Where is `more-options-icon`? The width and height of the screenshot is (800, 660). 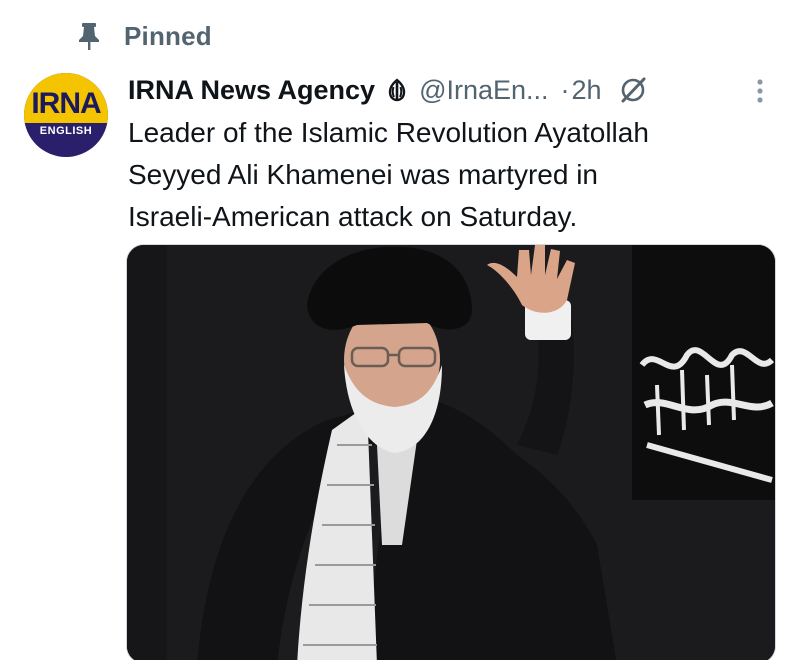 more-options-icon is located at coordinates (760, 91).